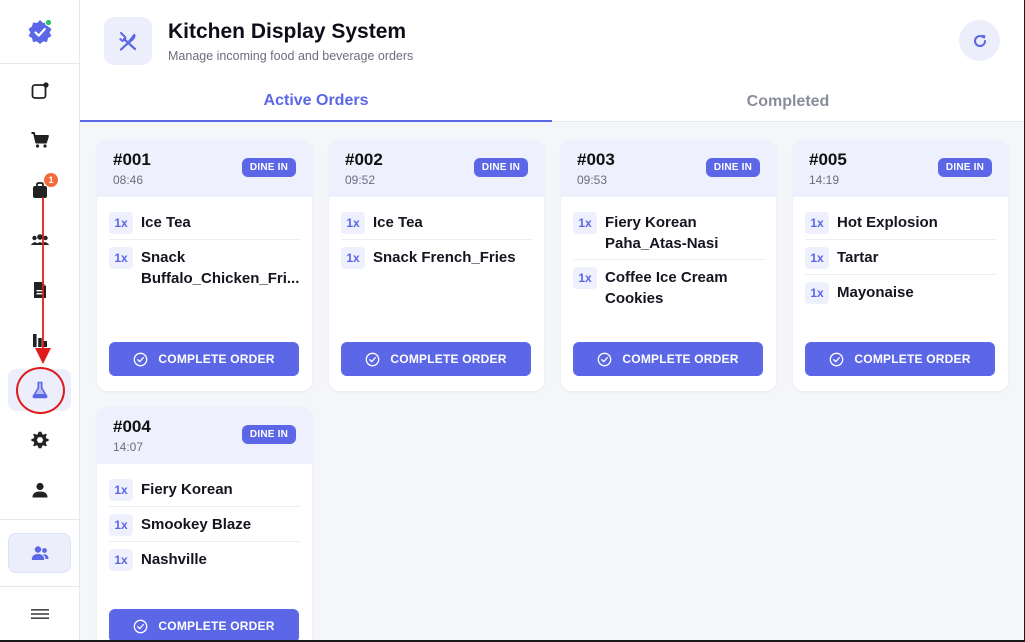 The image size is (1025, 642). What do you see at coordinates (287, 31) in the screenshot?
I see `page-title: Kitchen Display System` at bounding box center [287, 31].